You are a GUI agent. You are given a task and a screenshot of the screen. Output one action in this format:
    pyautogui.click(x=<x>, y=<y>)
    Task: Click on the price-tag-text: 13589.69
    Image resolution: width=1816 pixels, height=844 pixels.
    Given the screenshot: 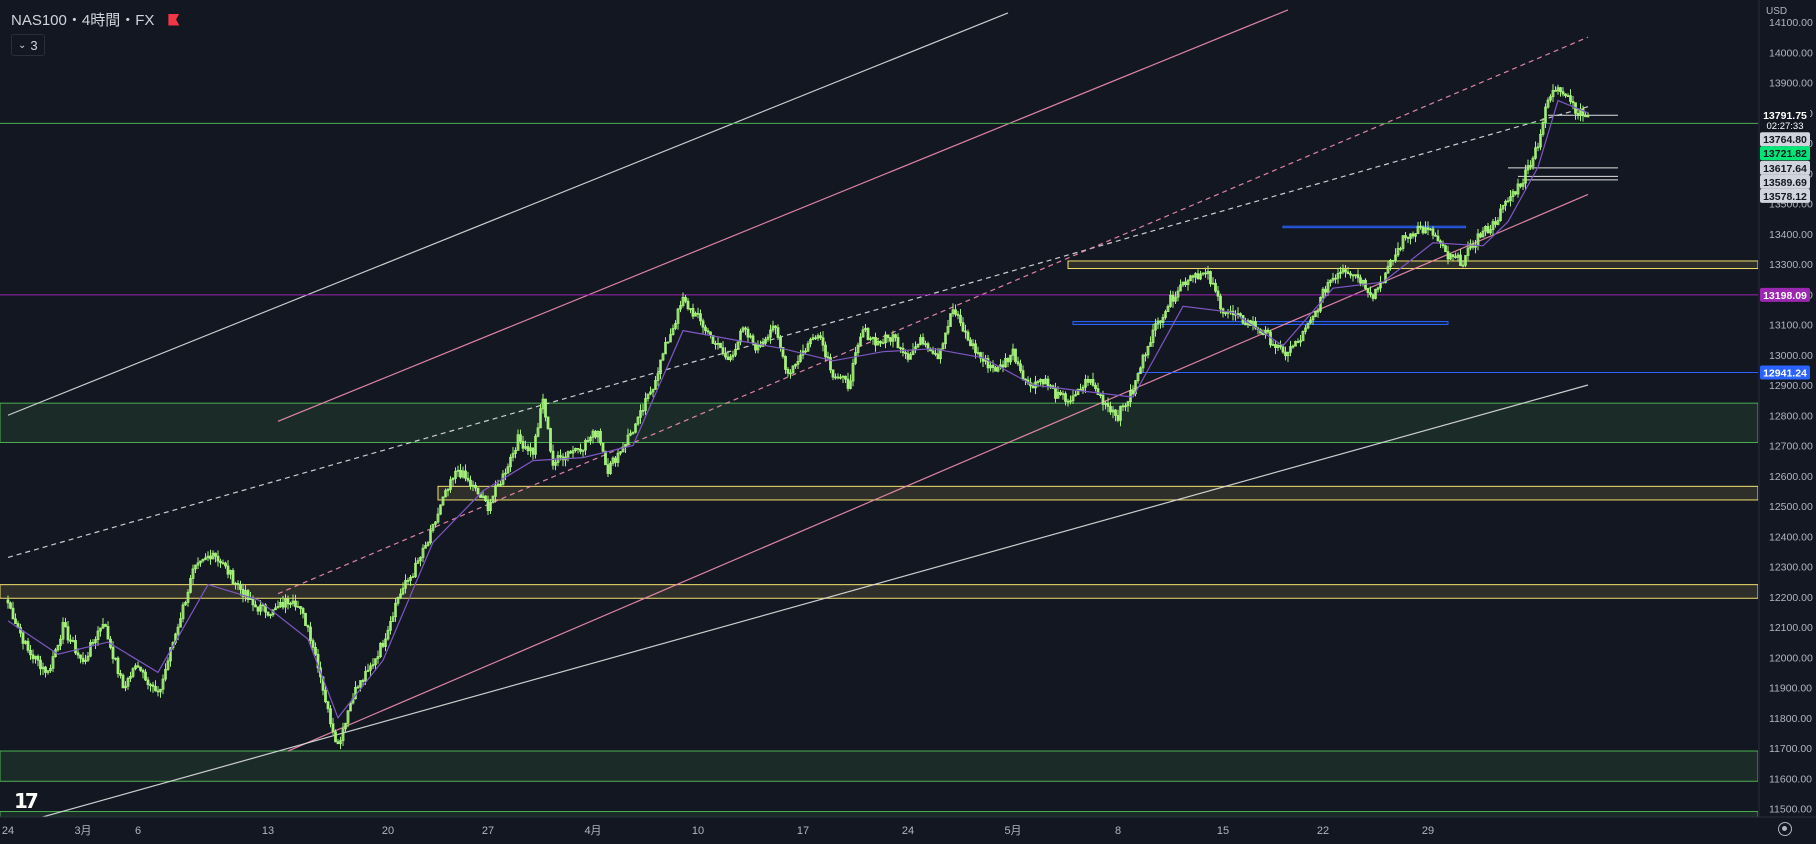 What is the action you would take?
    pyautogui.click(x=1785, y=183)
    